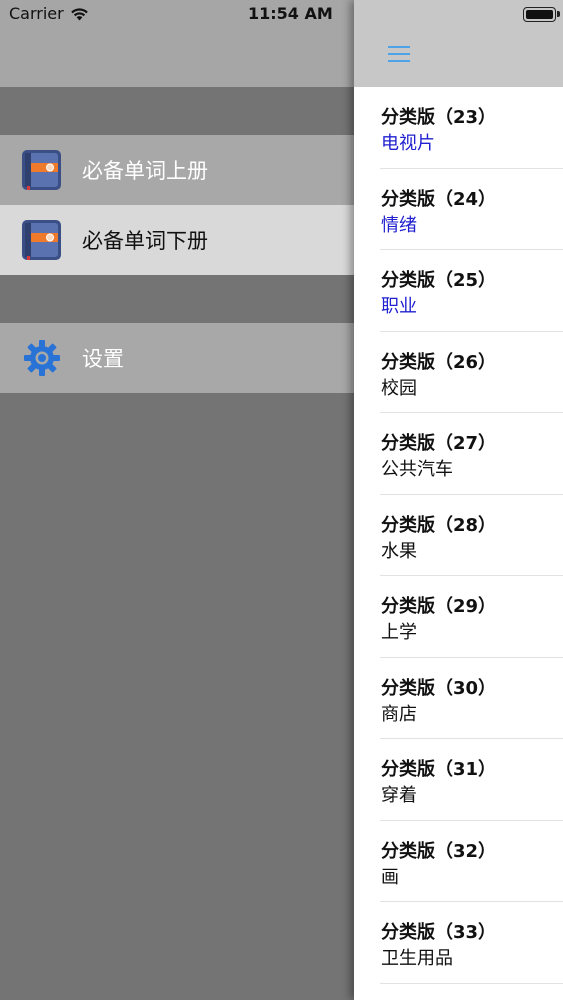 The image size is (563, 1000). Describe the element at coordinates (439, 443) in the screenshot. I see `item-title: 分类版（27）` at that location.